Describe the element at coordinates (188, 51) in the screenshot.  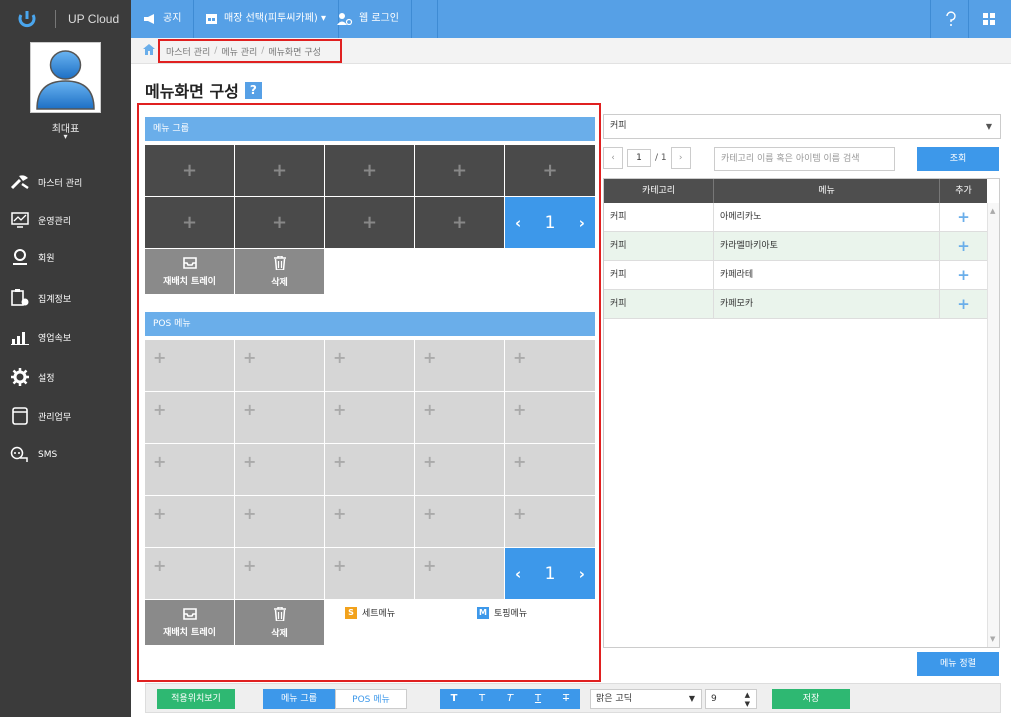
I see `breadcrumb-item-master: 마스터 관리` at that location.